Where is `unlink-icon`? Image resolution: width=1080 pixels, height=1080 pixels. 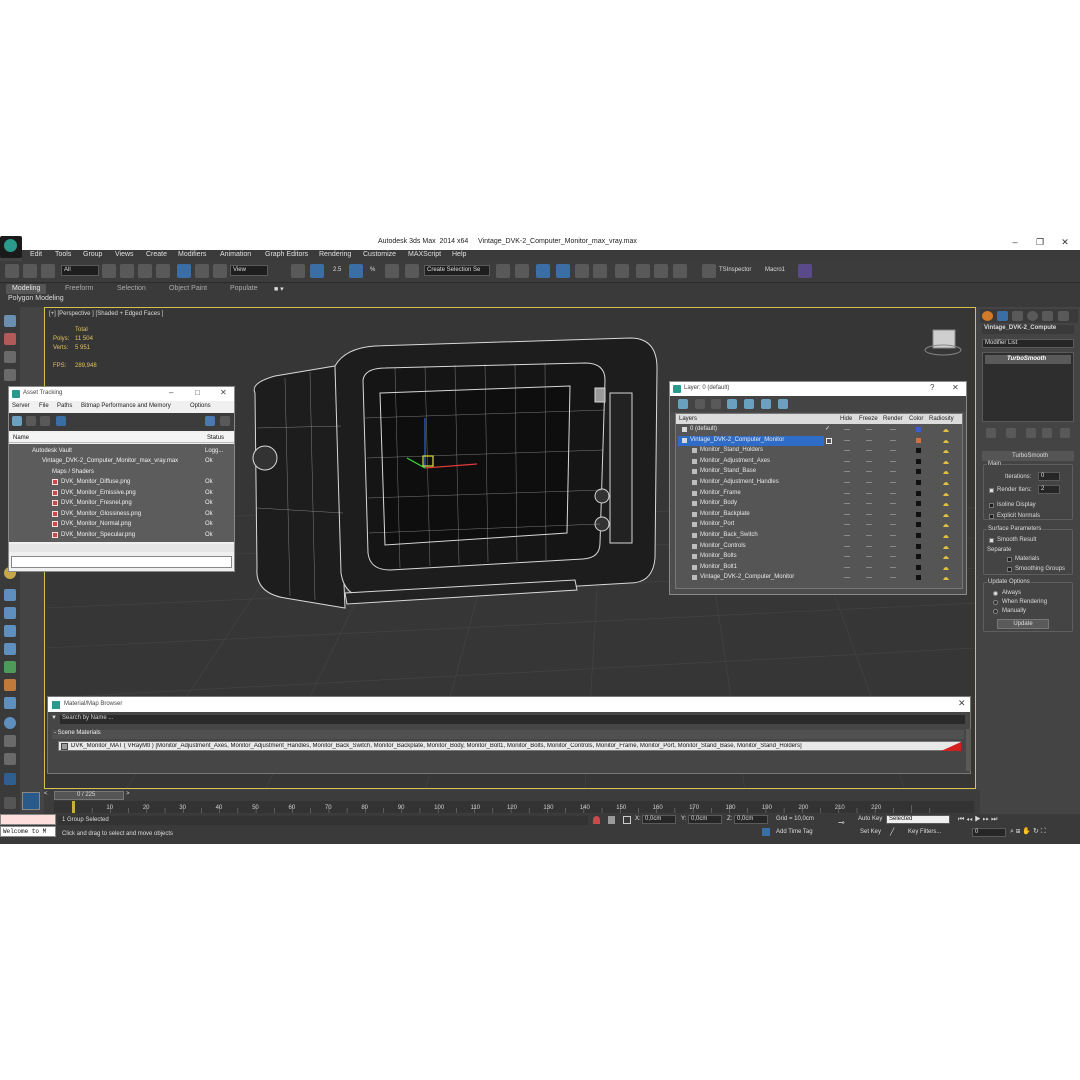
unlink-icon is located at coordinates (30, 271).